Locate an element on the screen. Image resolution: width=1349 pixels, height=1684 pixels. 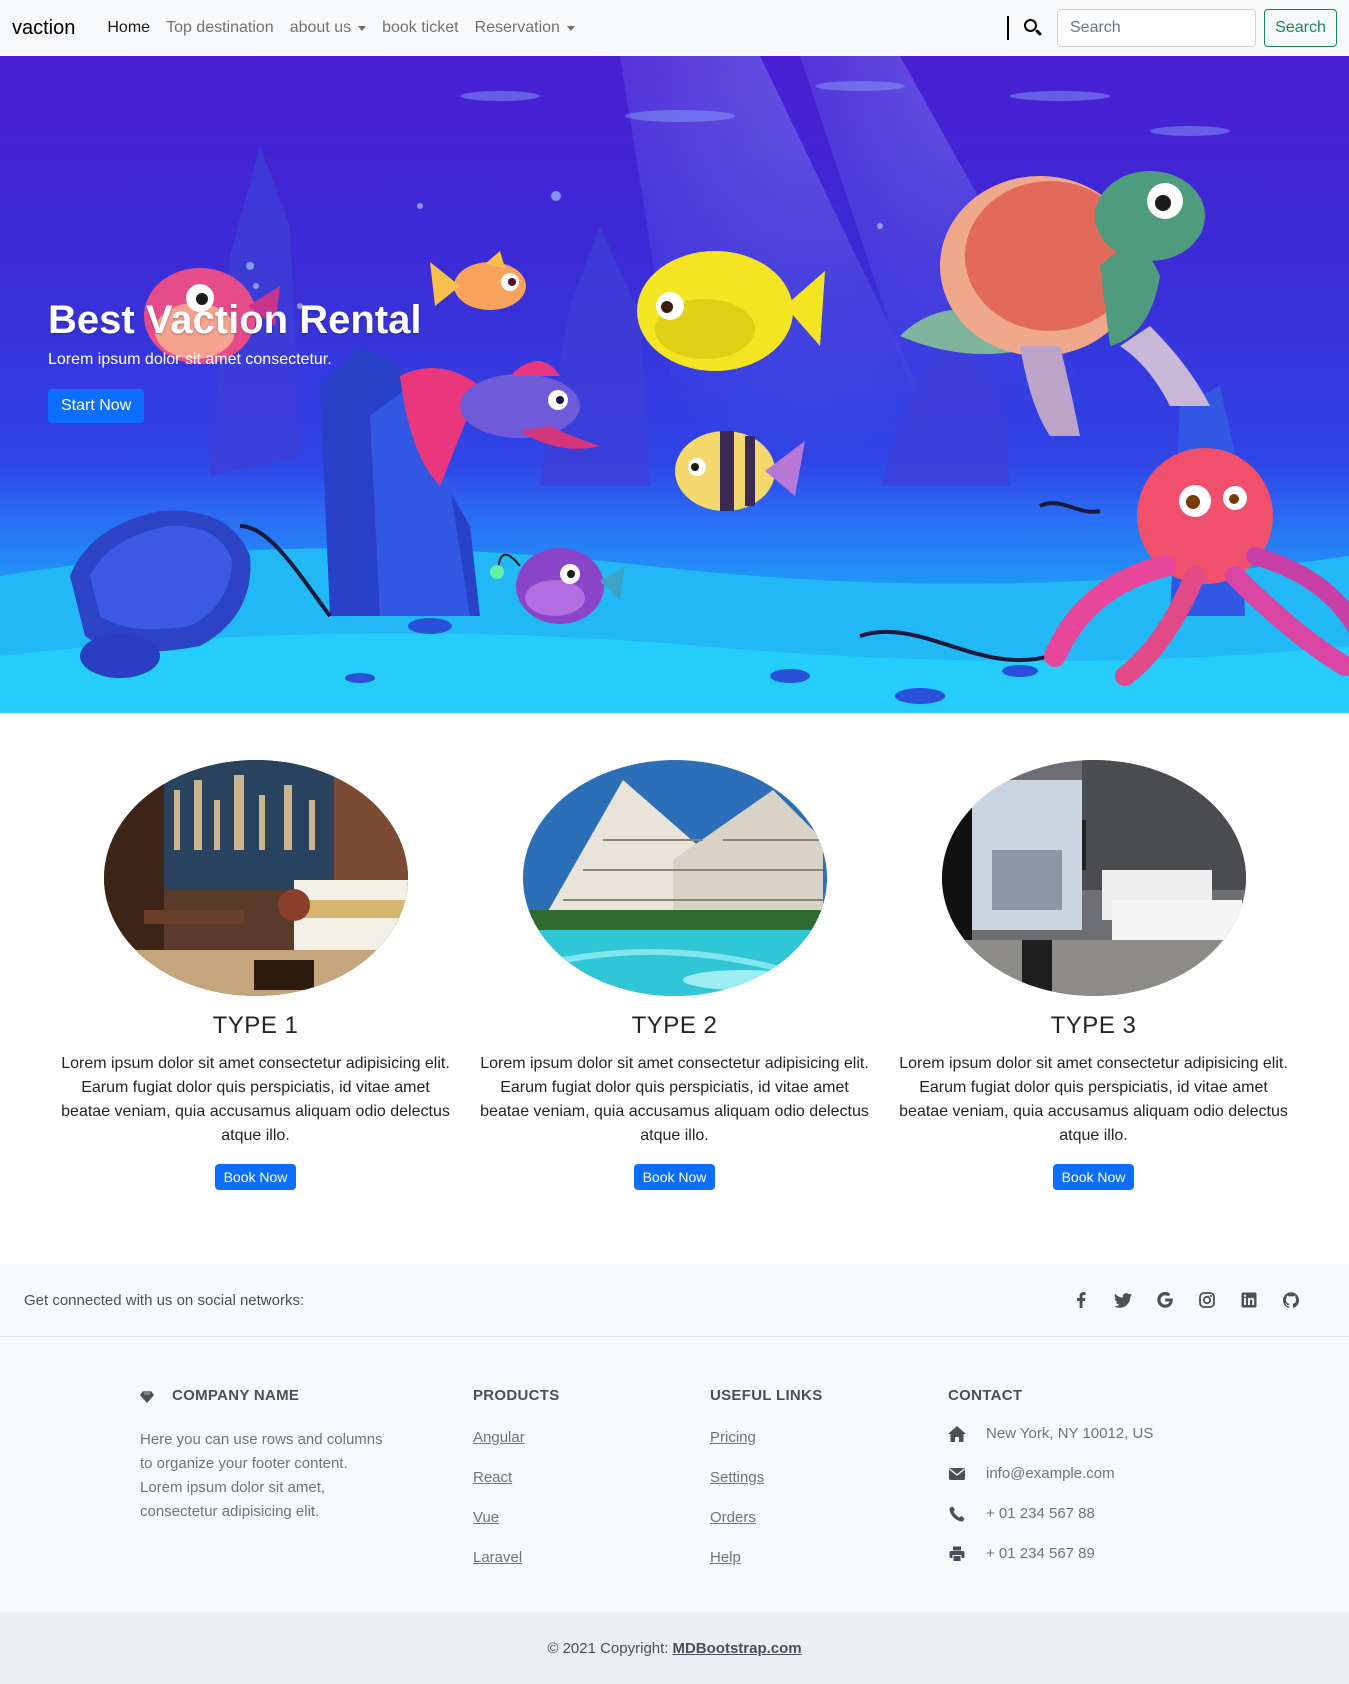
navbar-brand: vaction is located at coordinates (43, 28).